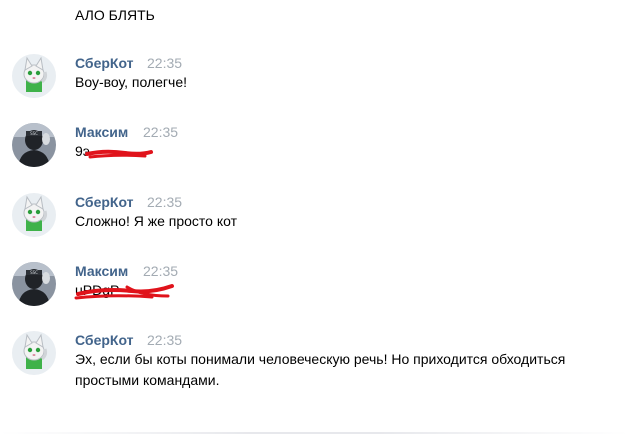 The height and width of the screenshot is (434, 629). Describe the element at coordinates (131, 82) in the screenshot. I see `message-text: Воу-воу, полегче!` at that location.